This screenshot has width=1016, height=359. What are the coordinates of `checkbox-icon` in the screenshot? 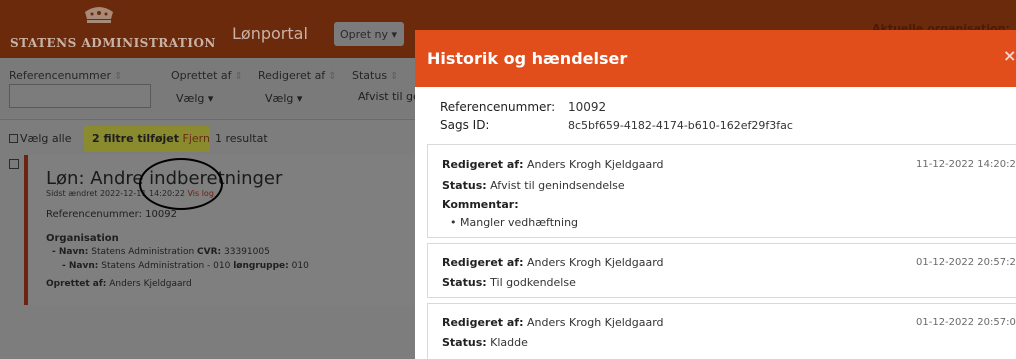 It's located at (13, 138).